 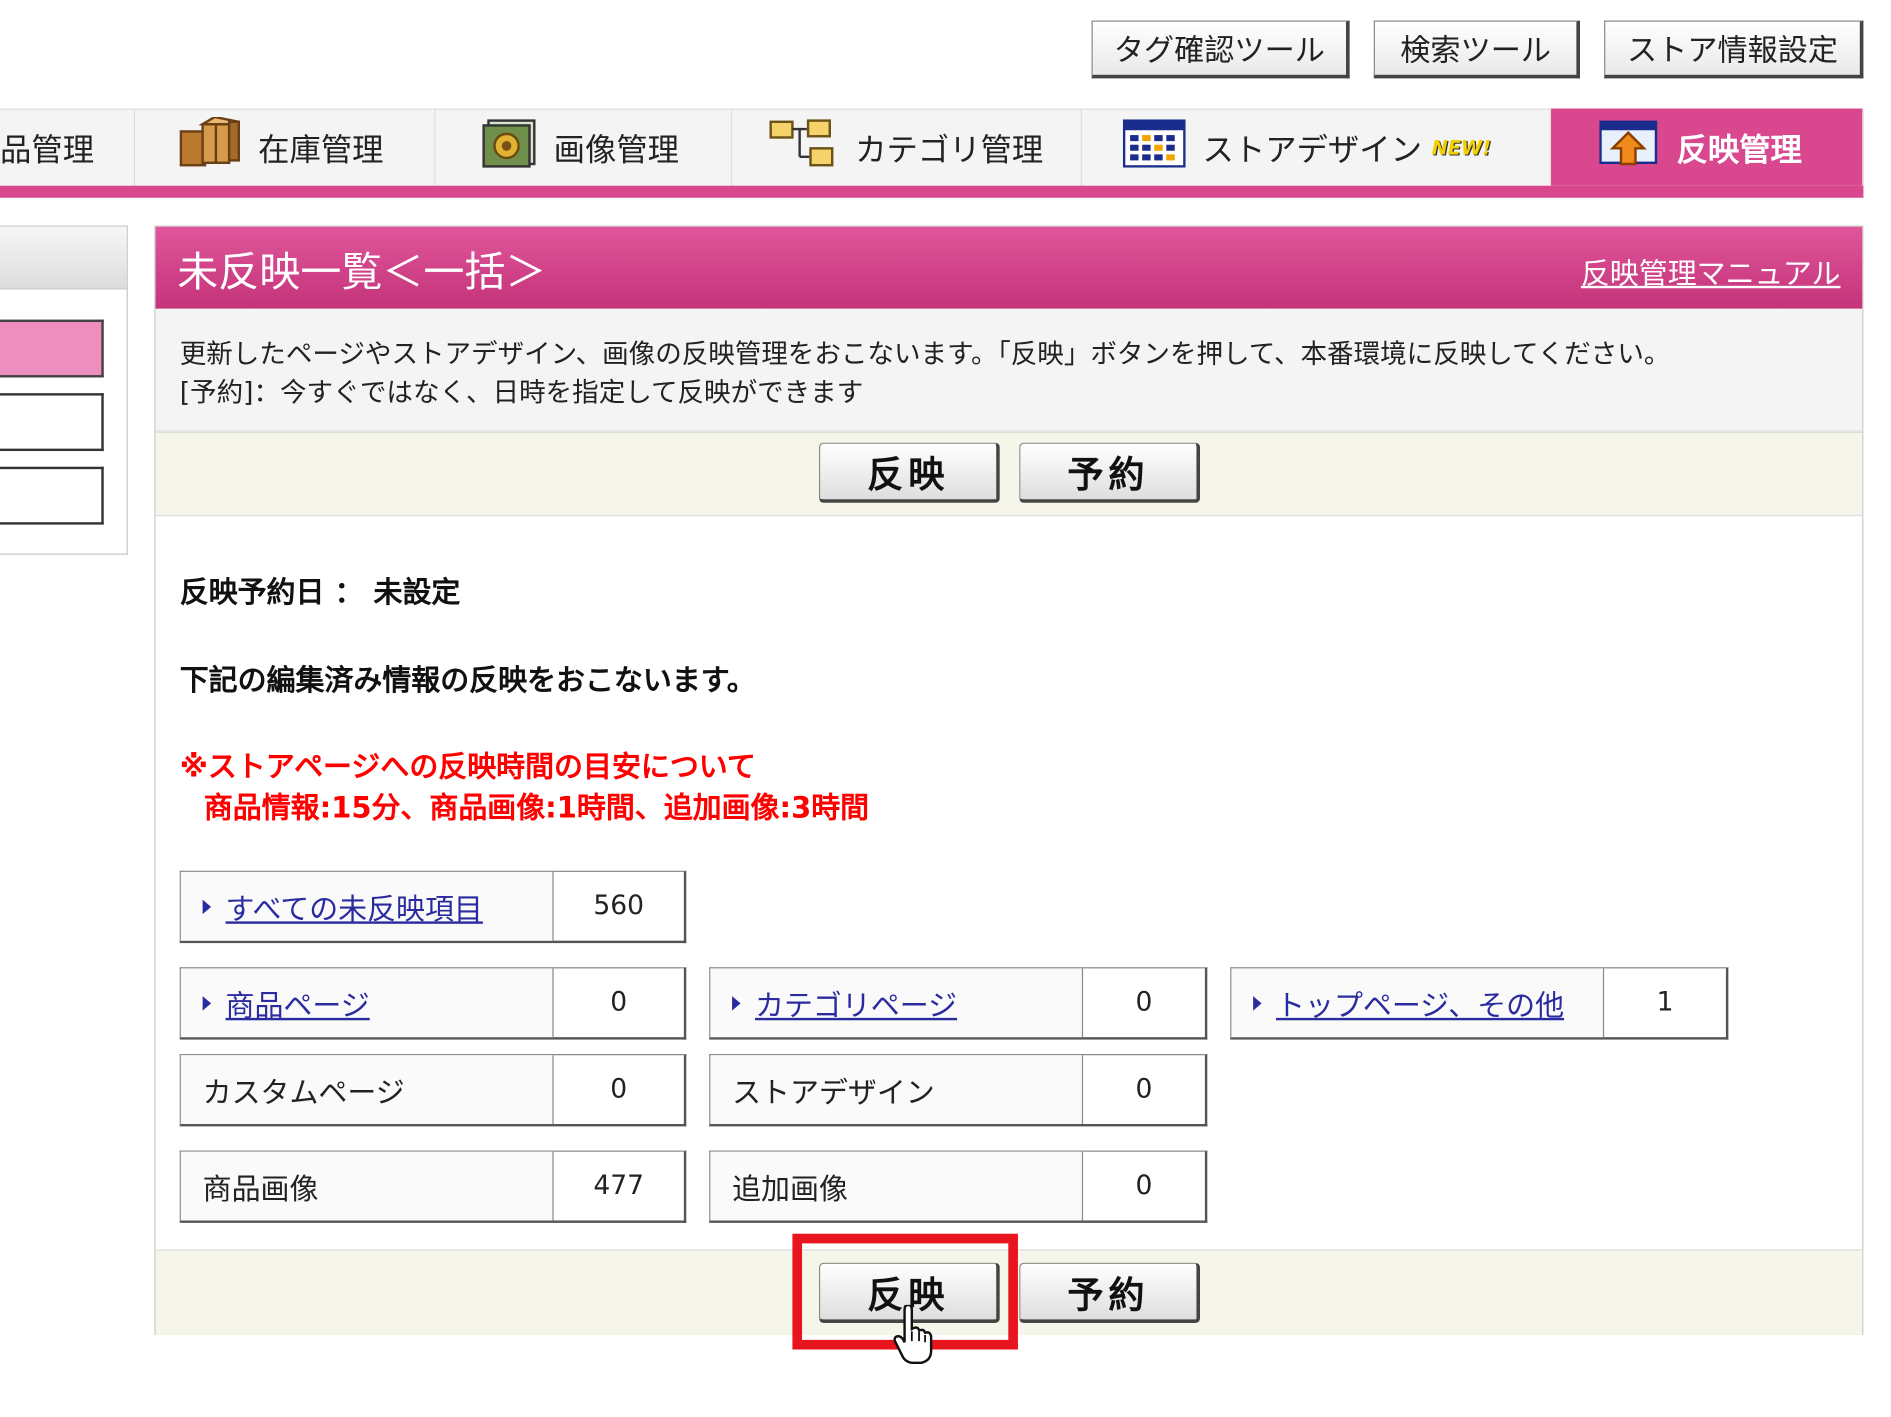 I want to click on store-settings-button: ストア情報設定, so click(x=1734, y=49).